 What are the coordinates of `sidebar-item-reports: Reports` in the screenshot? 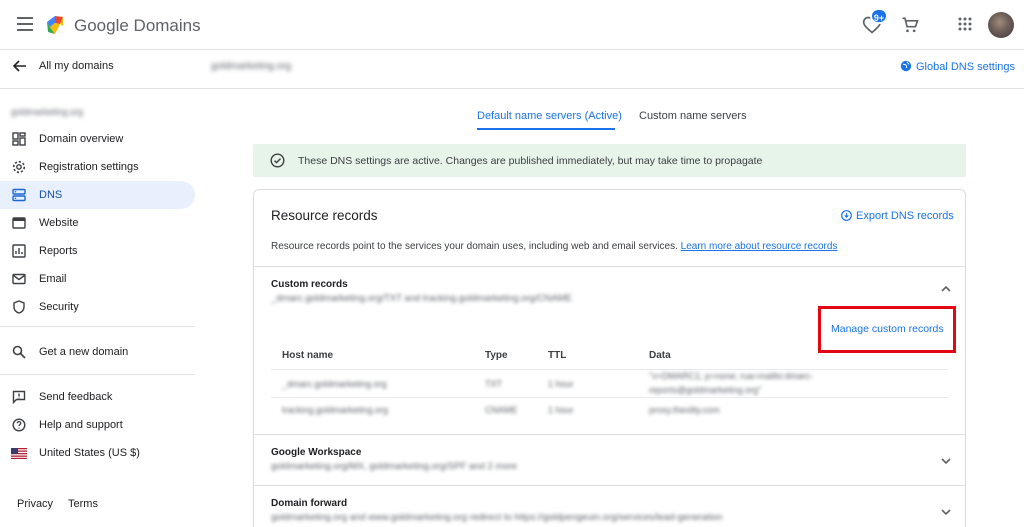 It's located at (97, 251).